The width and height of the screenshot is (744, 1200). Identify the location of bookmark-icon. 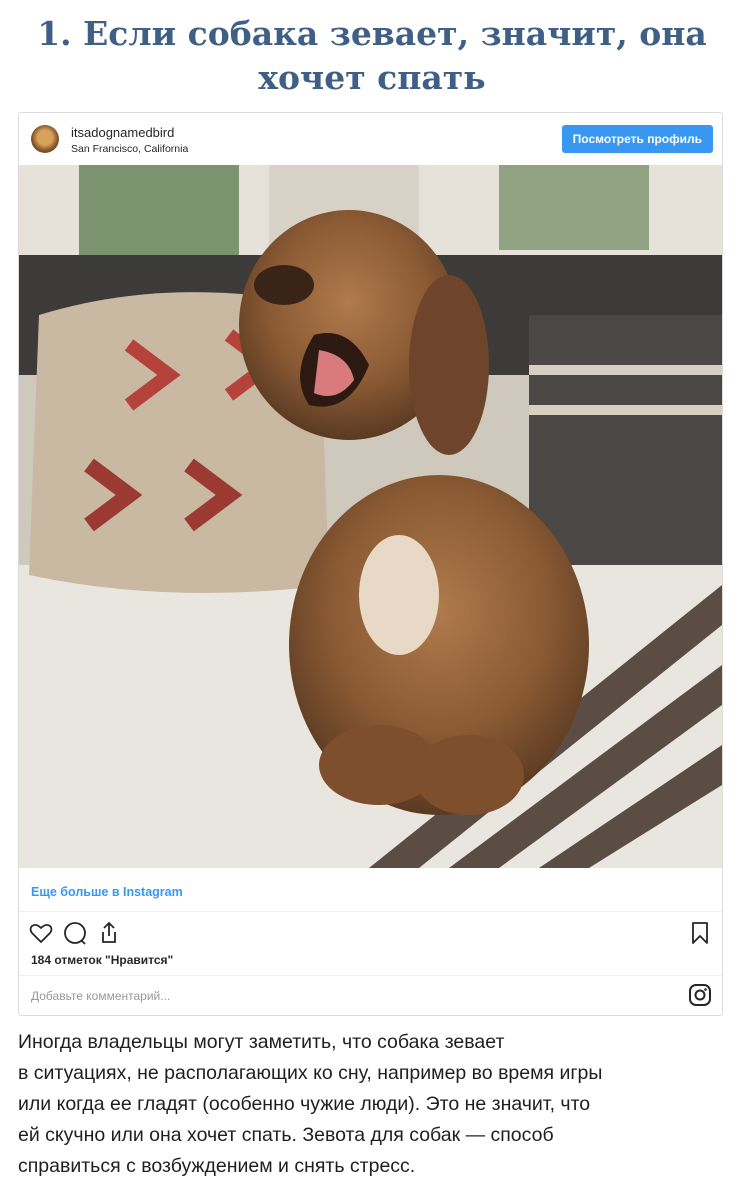
(700, 933).